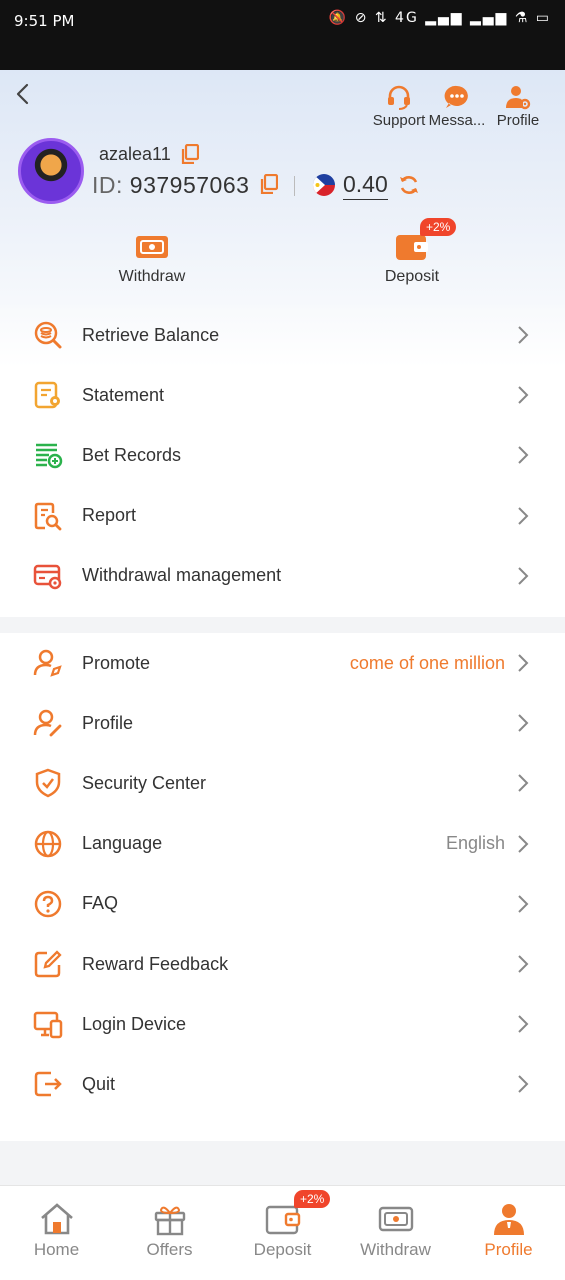  I want to click on tab-deposit: Deposit +2%, so click(282, 1225).